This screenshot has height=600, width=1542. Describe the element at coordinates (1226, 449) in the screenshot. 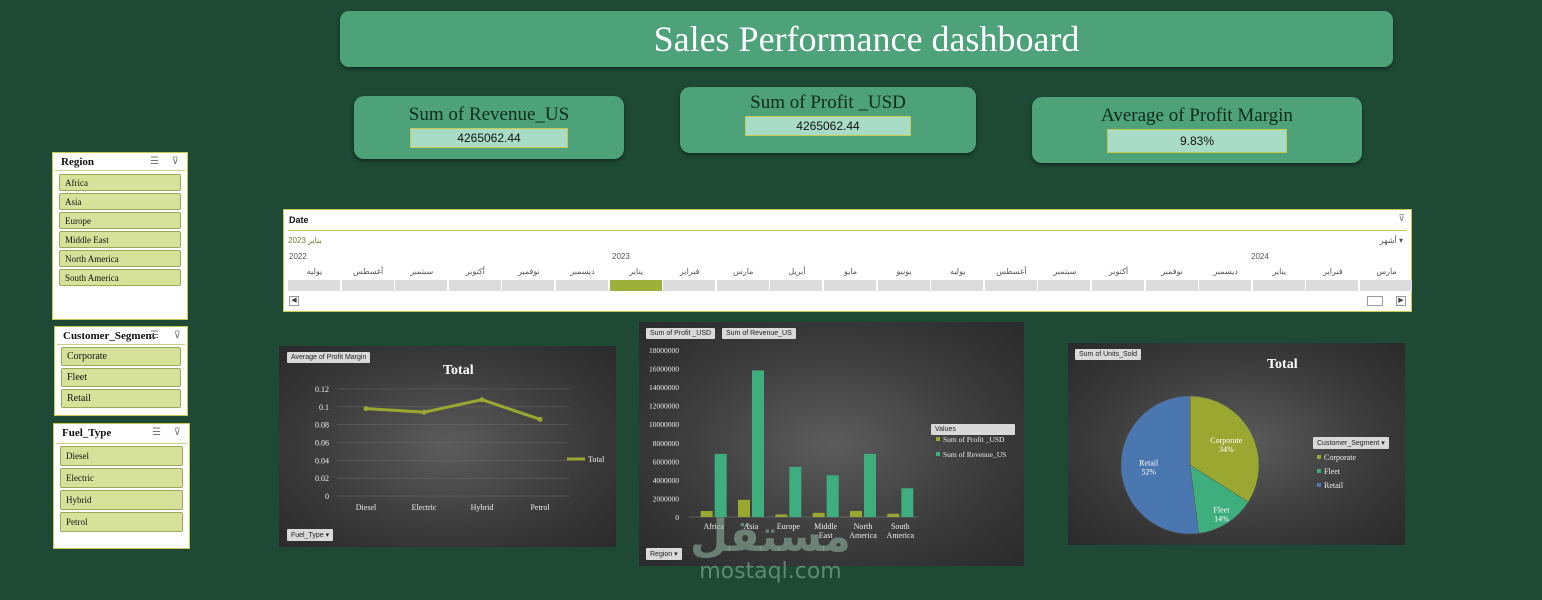

I see `pie-data-label: 34%` at that location.